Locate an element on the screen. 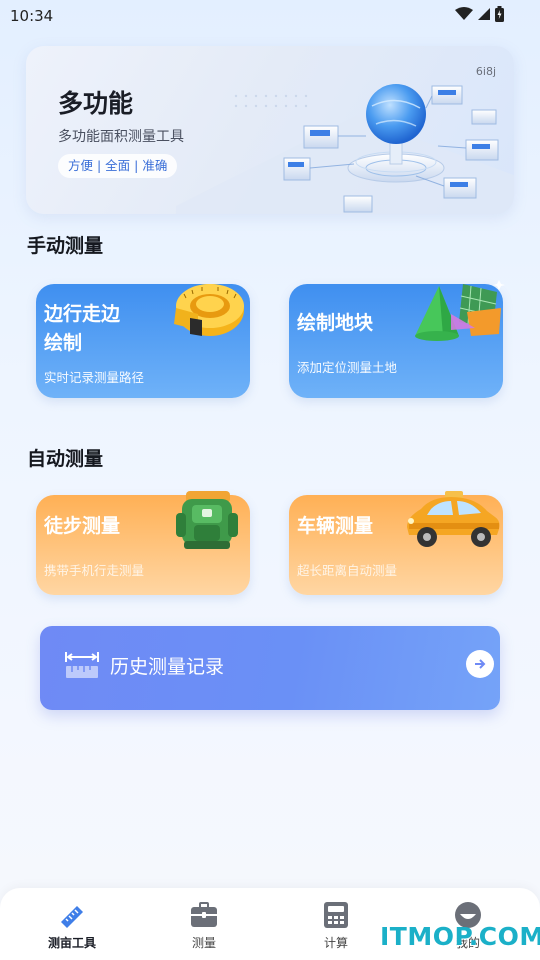 Image resolution: width=540 pixels, height=960 pixels. walk-draw-card: 边行走边 绘制 实时记录测量路径 is located at coordinates (143, 341).